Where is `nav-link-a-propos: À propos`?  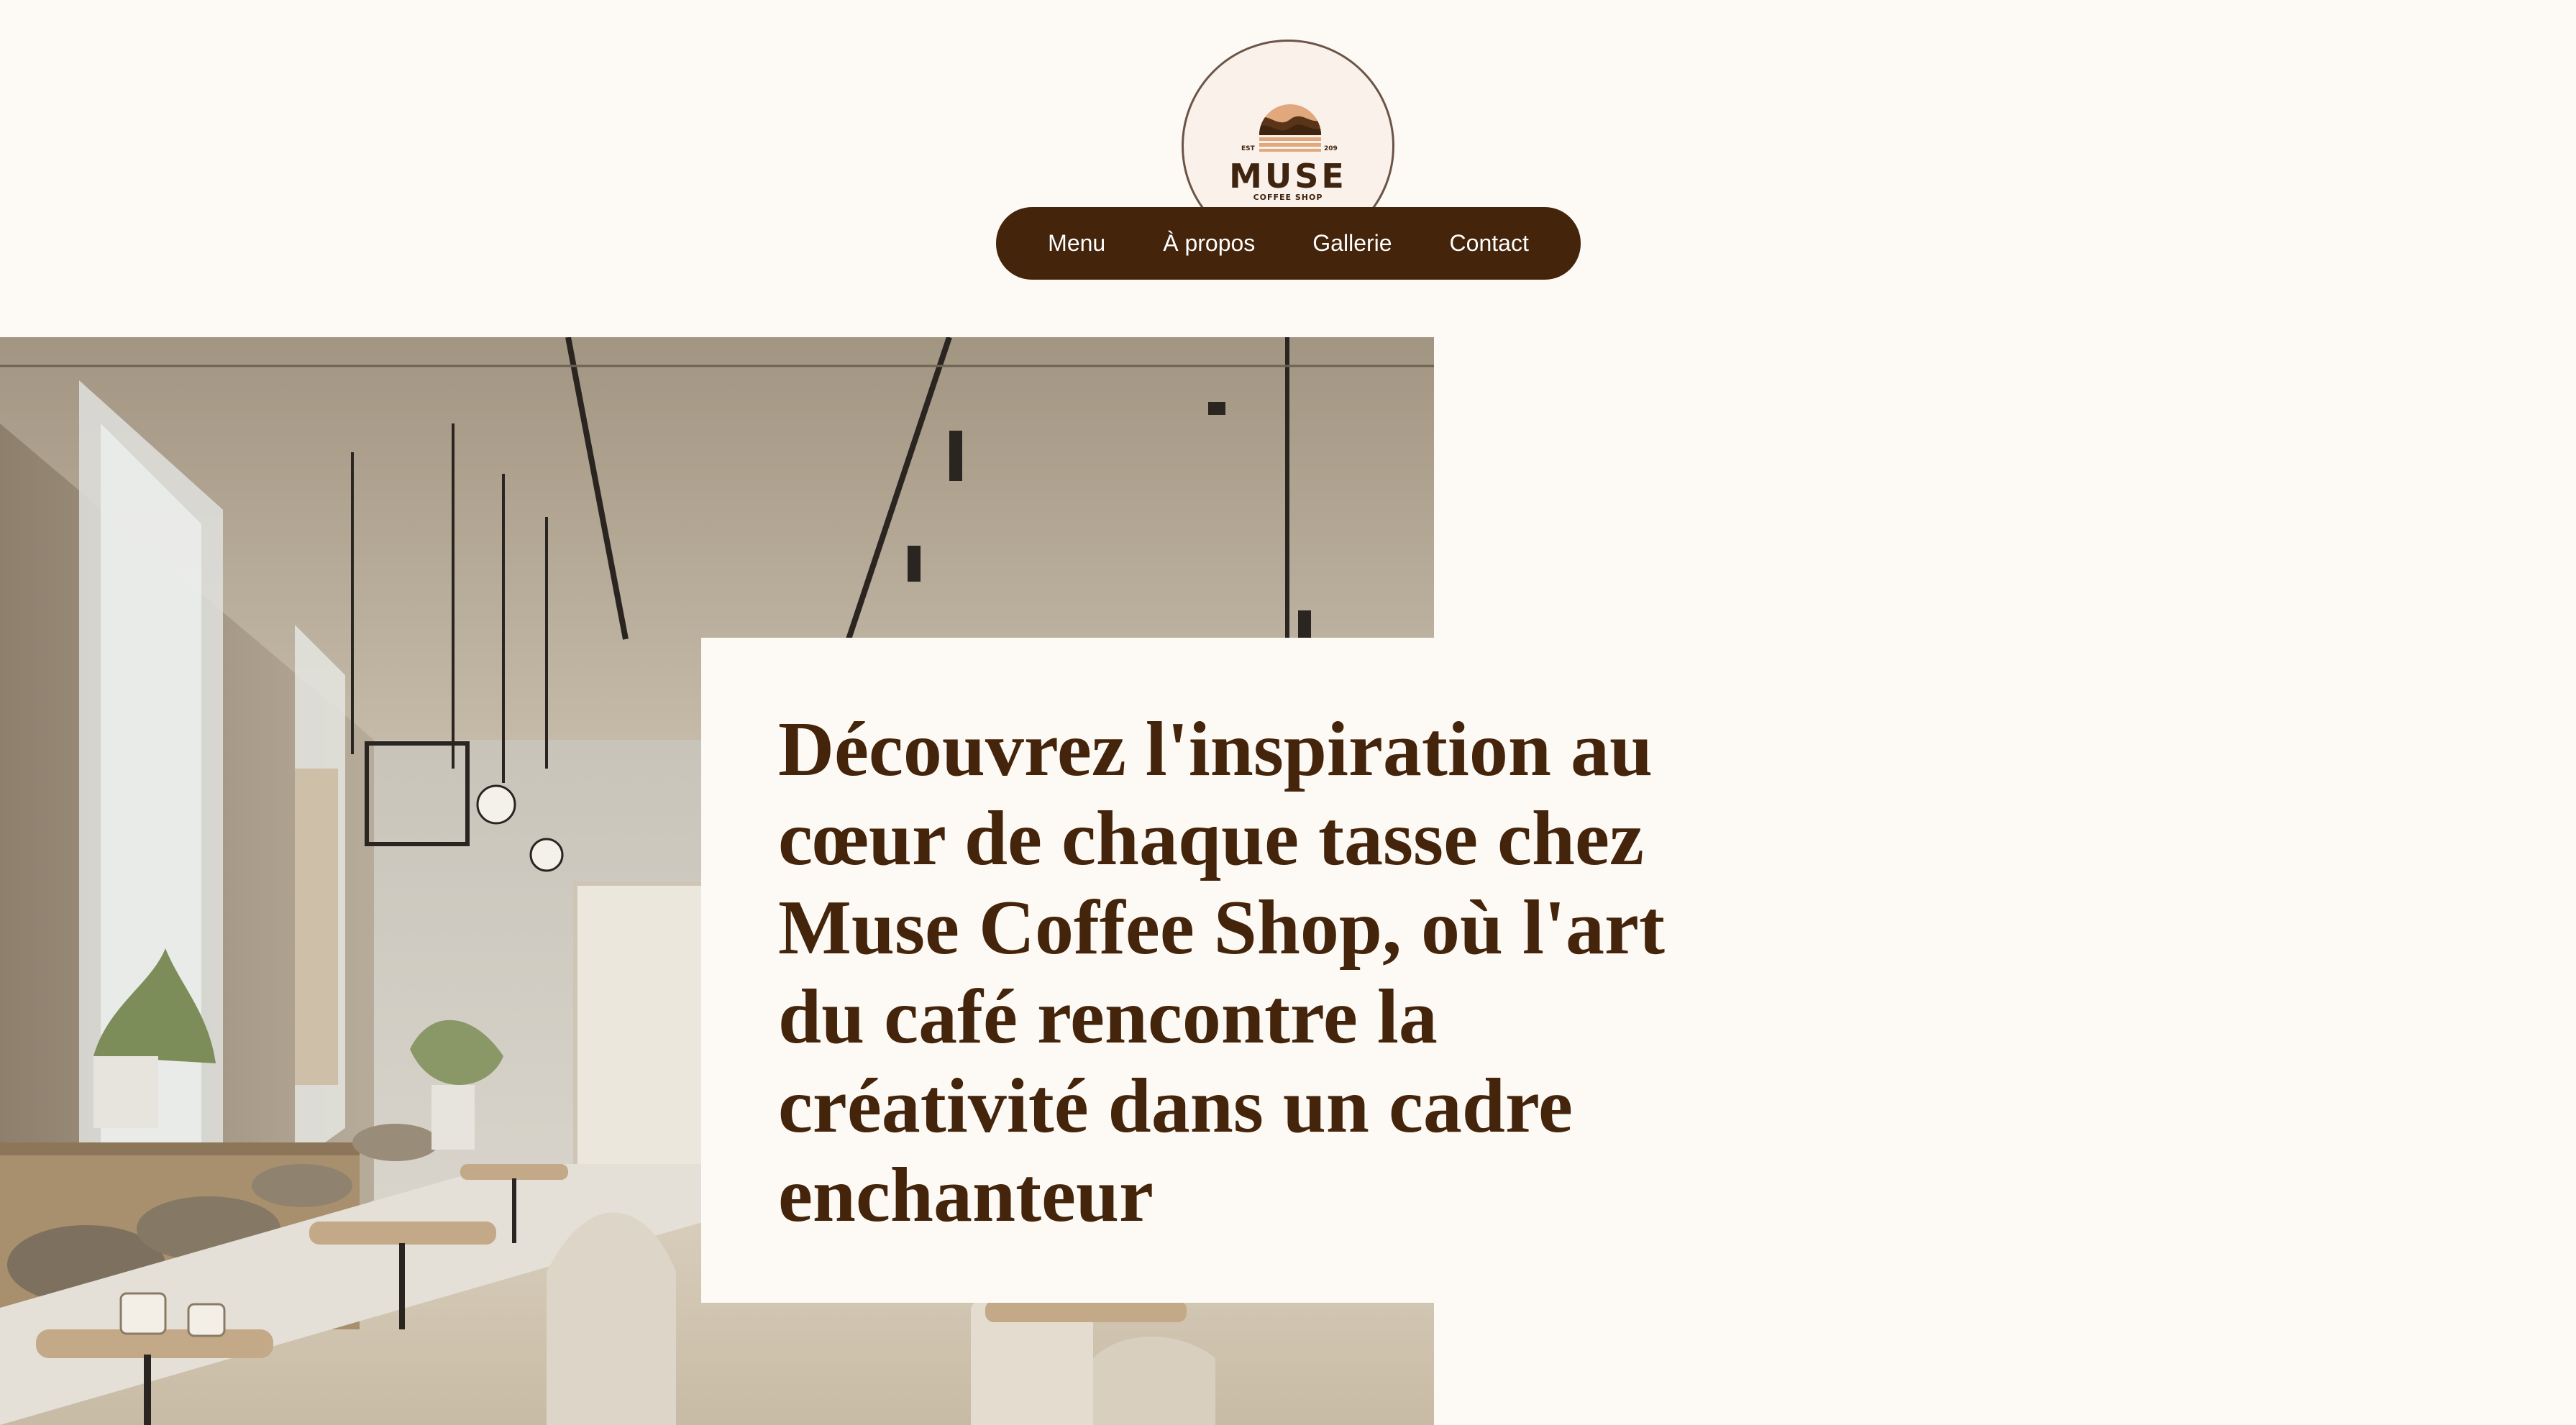 nav-link-a-propos: À propos is located at coordinates (1209, 243).